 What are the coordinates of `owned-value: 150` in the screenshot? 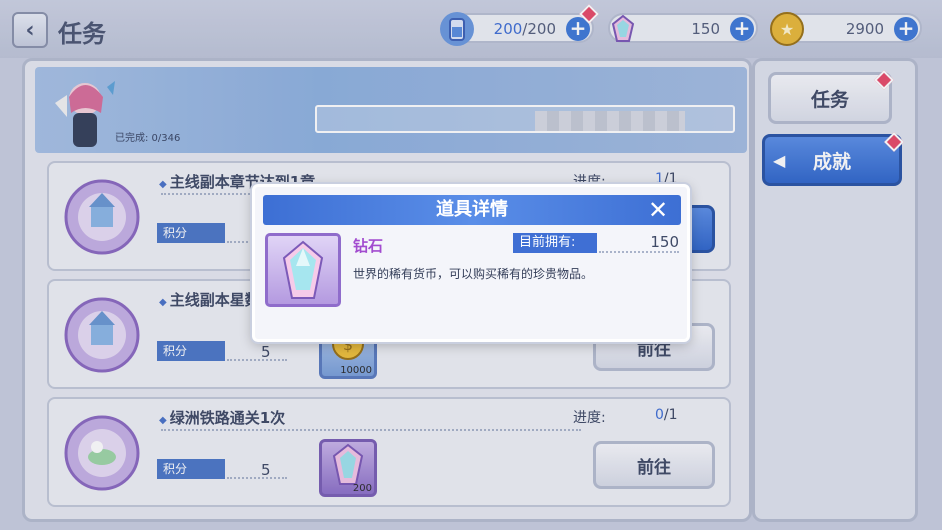 It's located at (664, 242).